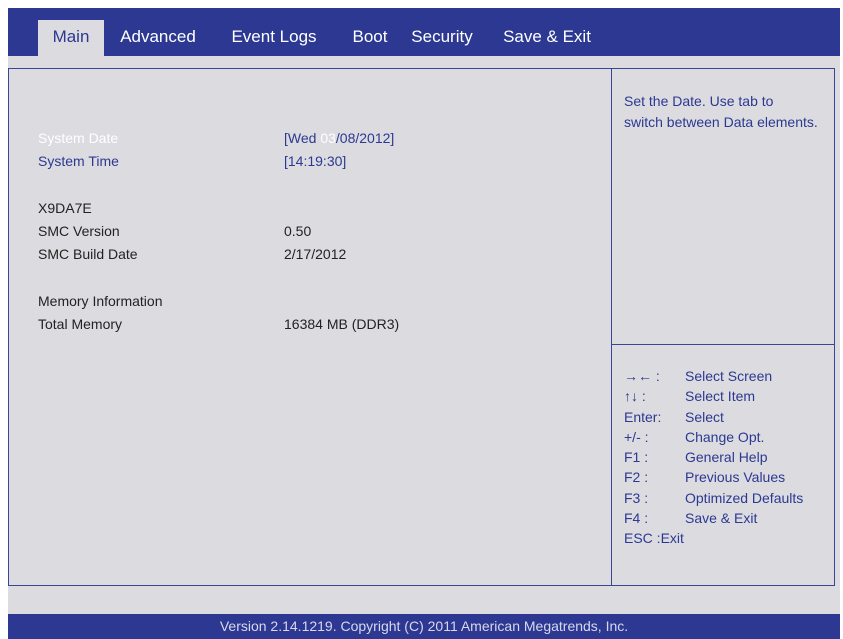 The image size is (843, 639). What do you see at coordinates (611, 327) in the screenshot?
I see `panel-divider-vertical` at bounding box center [611, 327].